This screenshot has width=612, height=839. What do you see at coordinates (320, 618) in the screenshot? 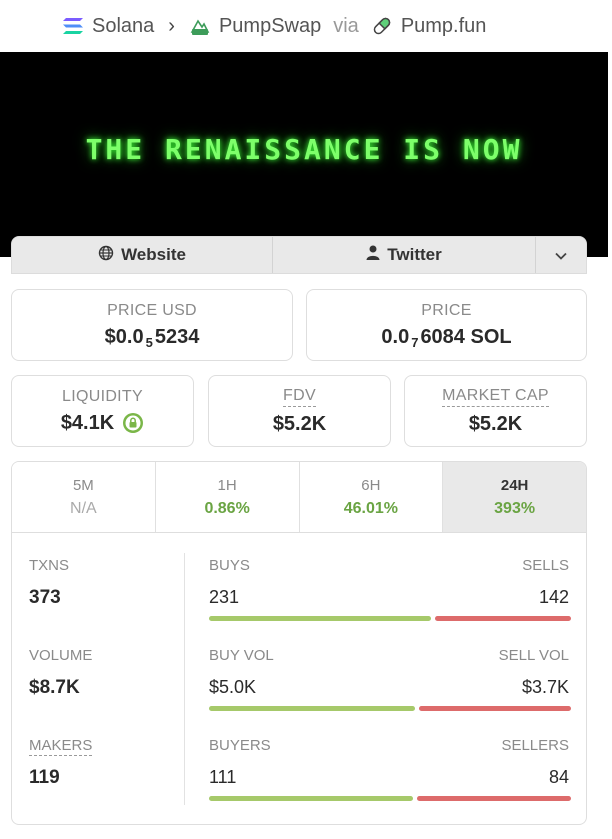
I see `buys-bar` at bounding box center [320, 618].